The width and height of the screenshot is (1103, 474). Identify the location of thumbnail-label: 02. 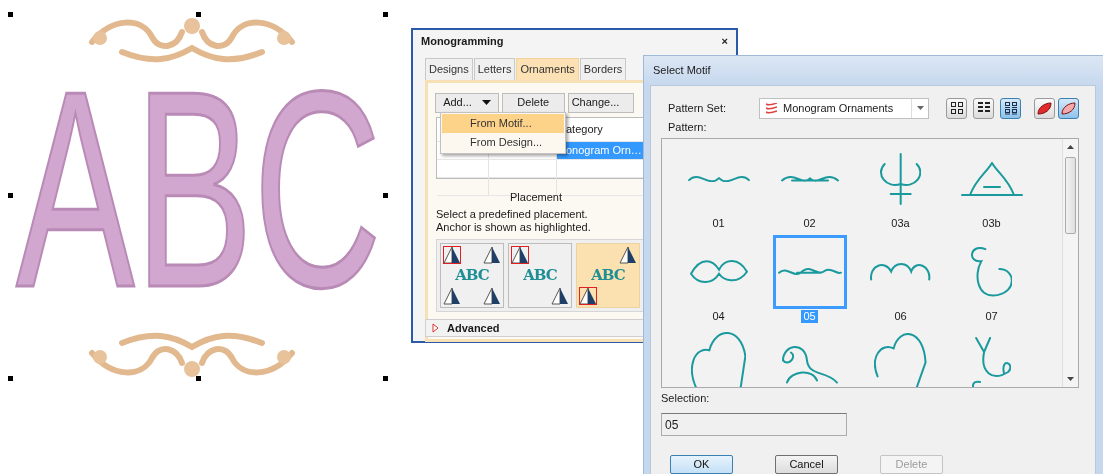
(809, 223).